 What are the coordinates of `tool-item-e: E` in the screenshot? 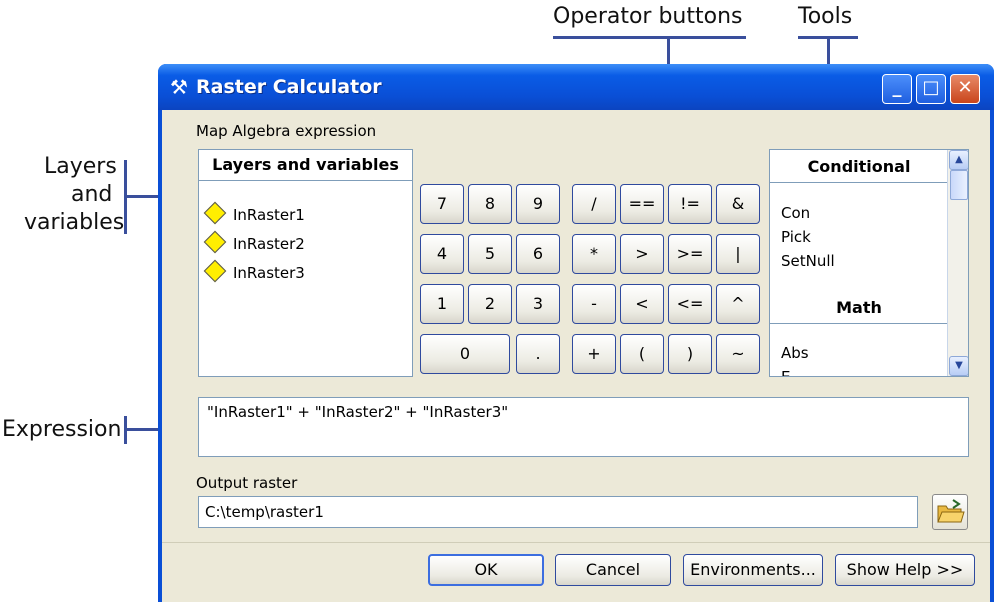 It's located at (785, 372).